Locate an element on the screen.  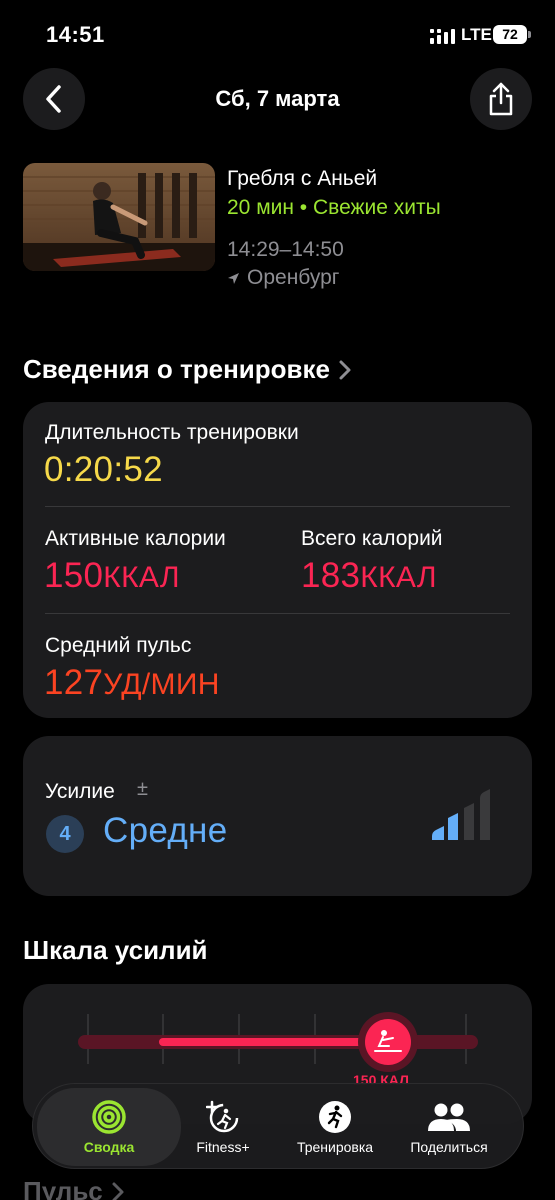
battery-tip is located at coordinates (529, 34).